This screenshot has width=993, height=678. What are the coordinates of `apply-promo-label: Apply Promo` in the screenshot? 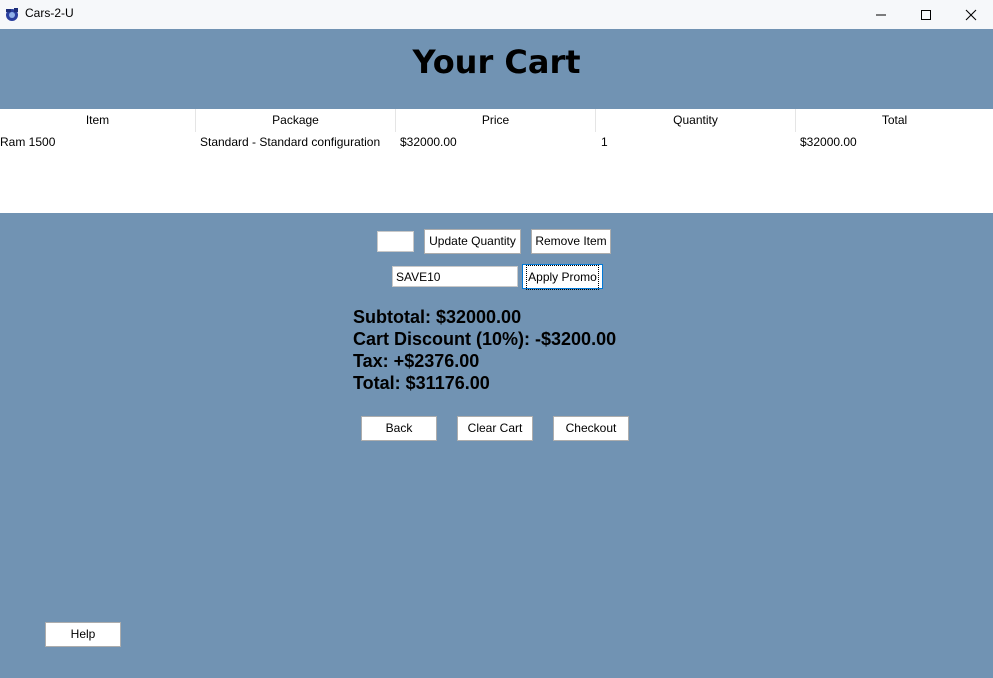 It's located at (562, 277).